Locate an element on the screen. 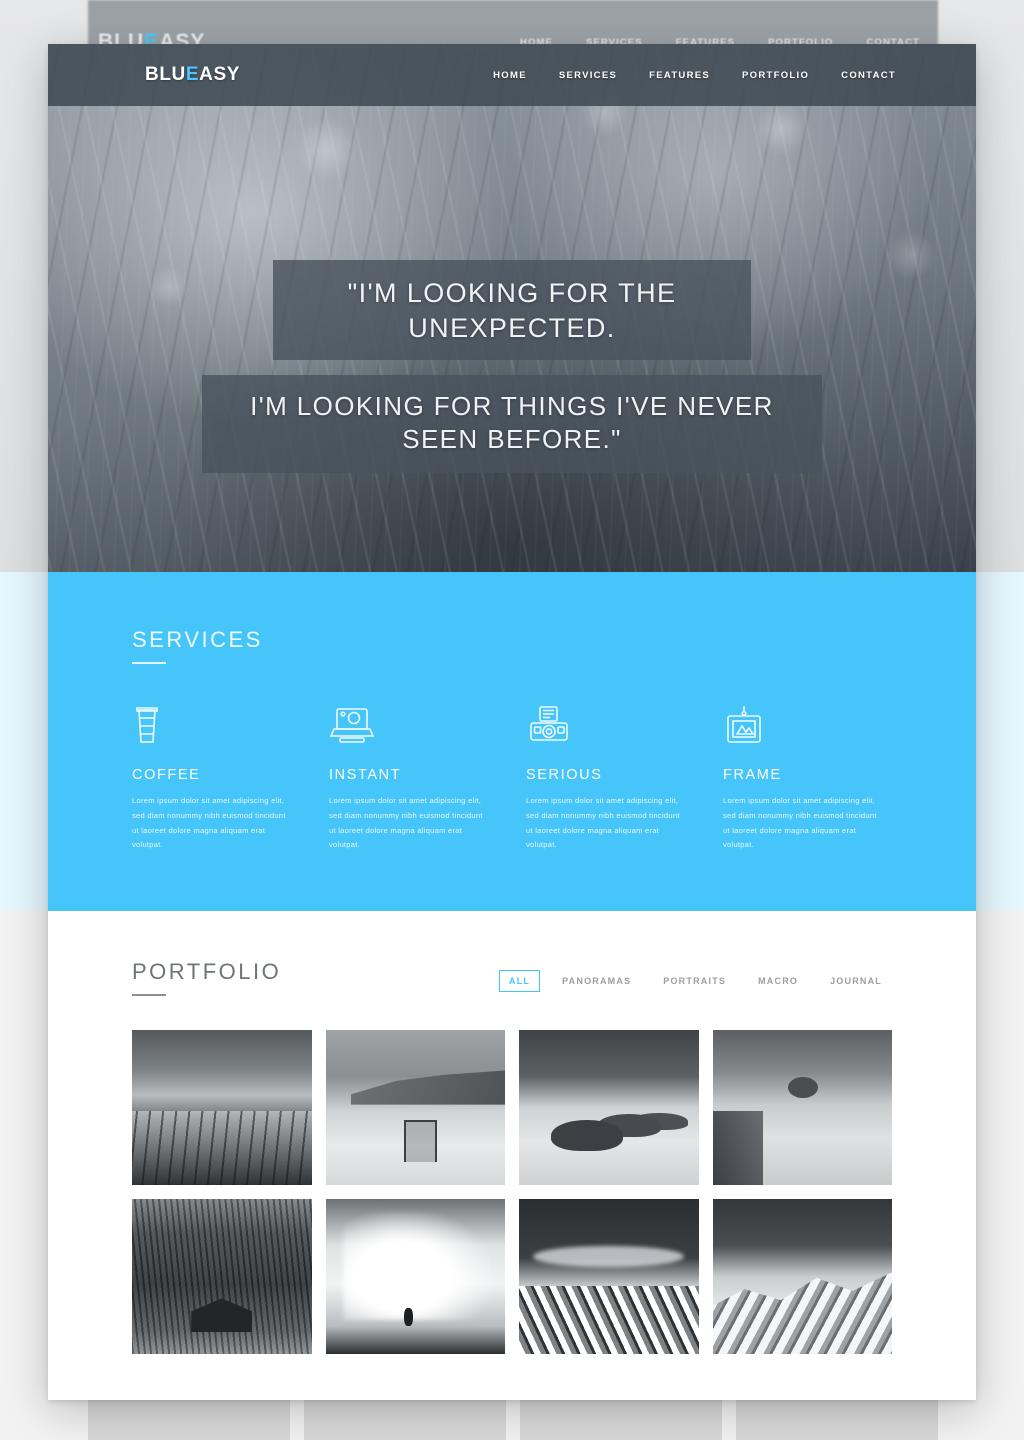 Image resolution: width=1024 pixels, height=1440 pixels. picture-frame-icon is located at coordinates (807, 727).